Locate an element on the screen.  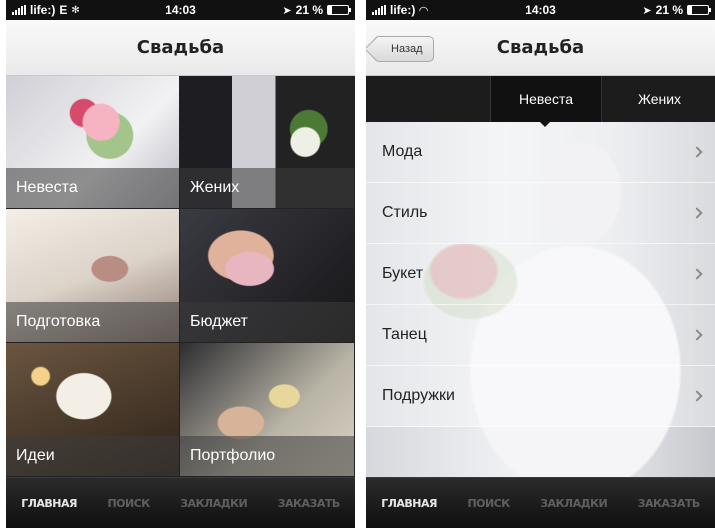
back-button-label: Назад is located at coordinates (407, 49).